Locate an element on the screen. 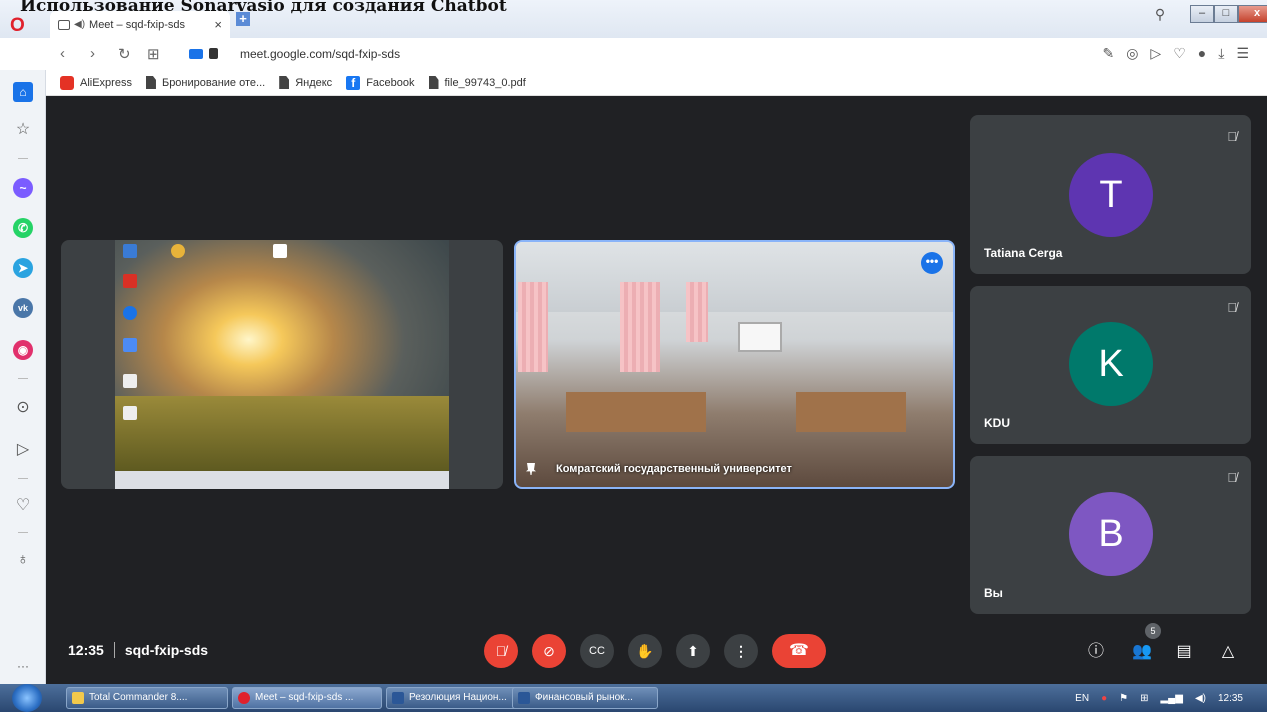  close-tab-icon: × is located at coordinates (218, 24).